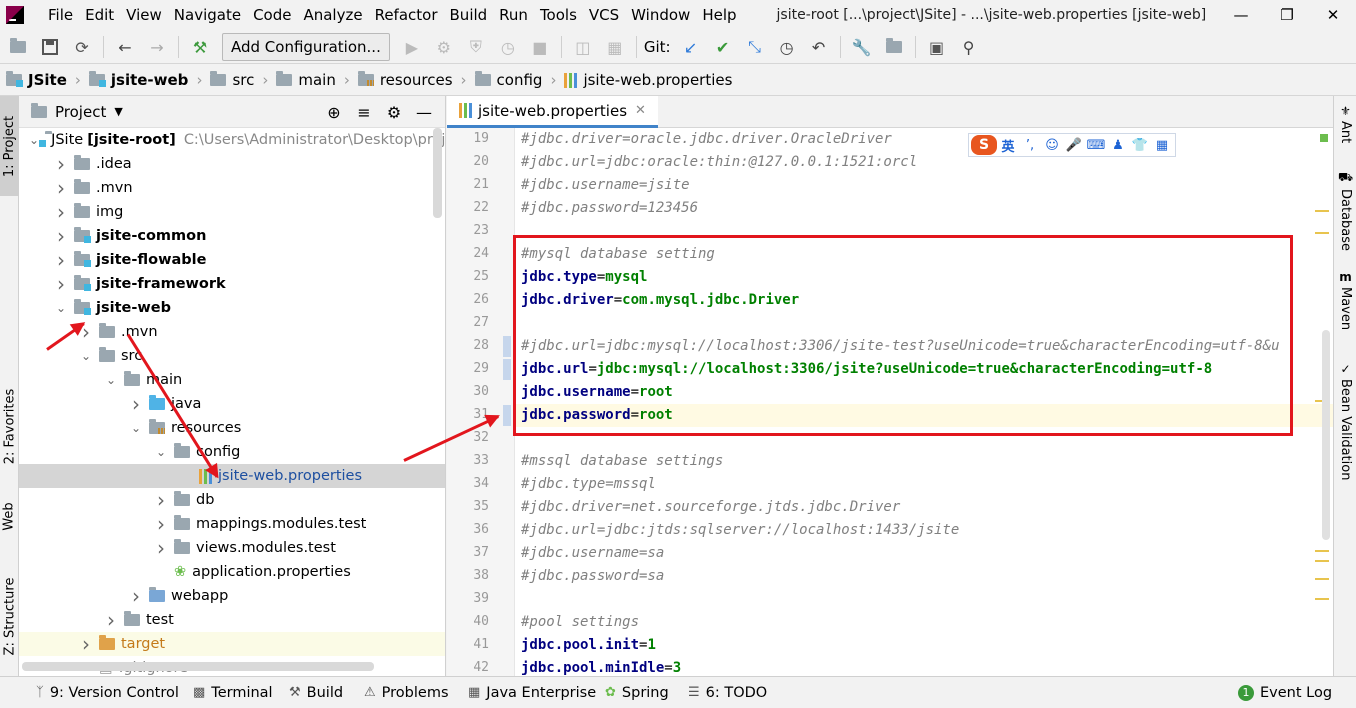 Image resolution: width=1356 pixels, height=708 pixels. I want to click on tree-item: › mappings.modules.test, so click(232, 524).